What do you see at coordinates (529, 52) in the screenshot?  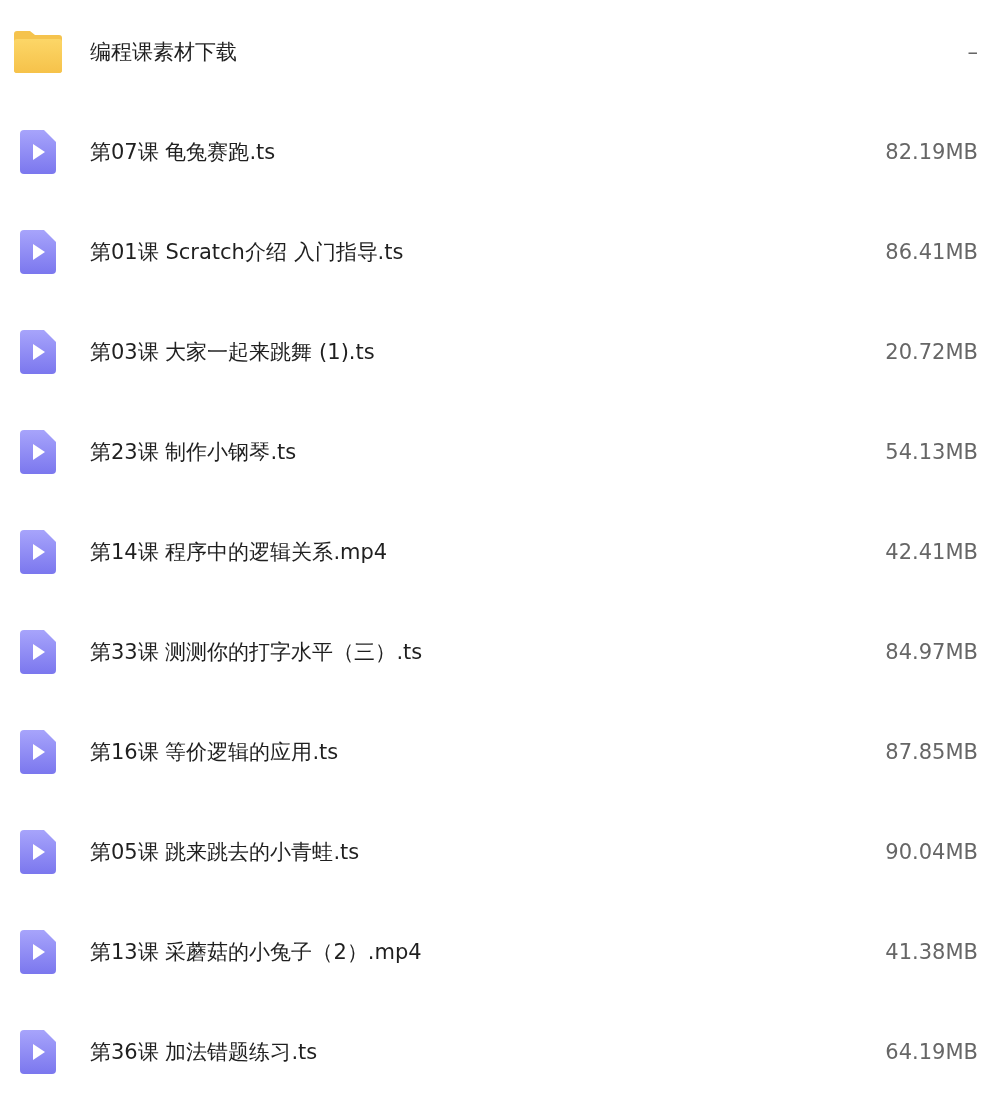 I see `file-name: 编程课素材下载` at bounding box center [529, 52].